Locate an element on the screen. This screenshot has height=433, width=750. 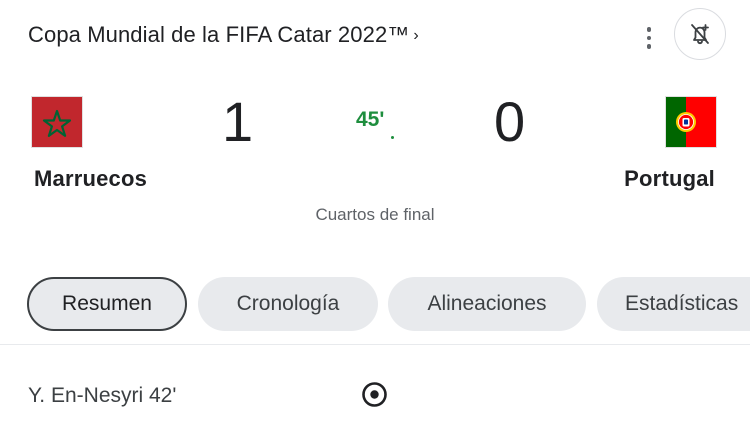
away-team-name: Portugal is located at coordinates (669, 179).